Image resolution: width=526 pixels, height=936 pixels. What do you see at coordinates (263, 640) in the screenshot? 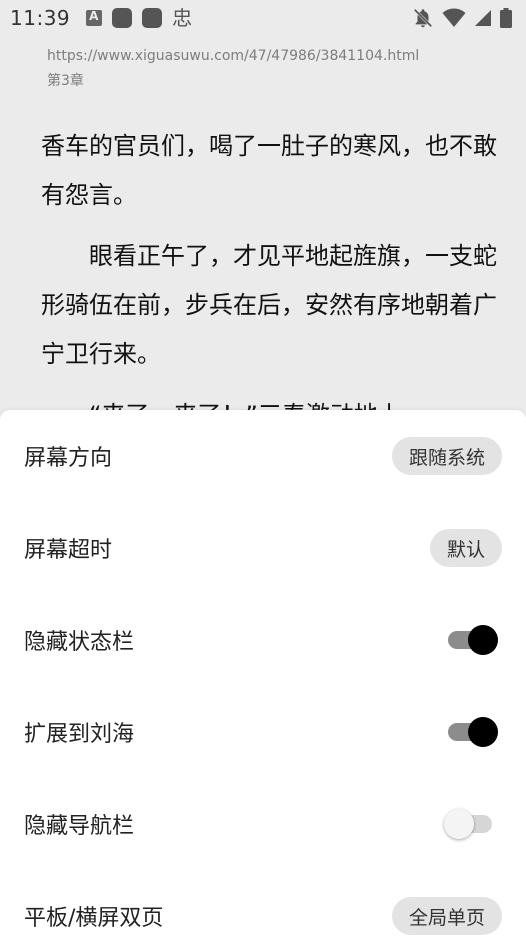
I see `setting-hide-status-bar: 隐藏状态栏` at bounding box center [263, 640].